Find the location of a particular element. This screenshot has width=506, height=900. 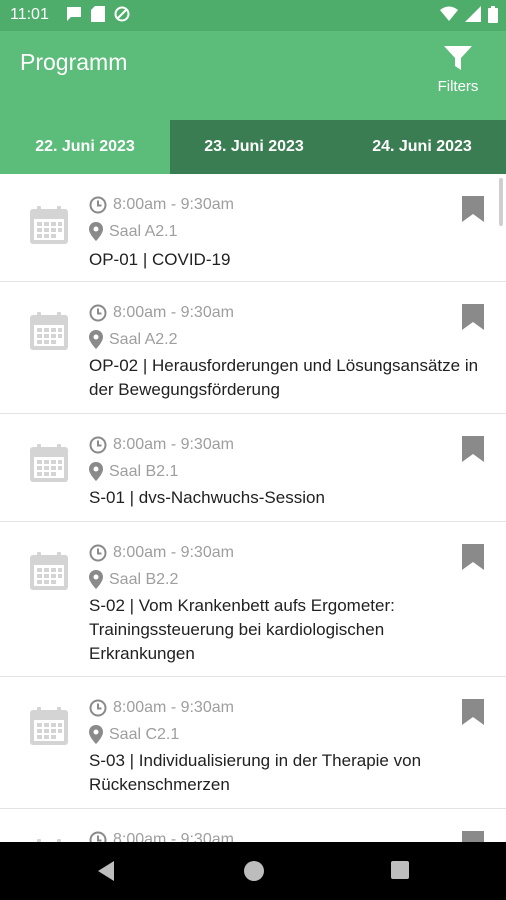

data-saver-icon is located at coordinates (122, 14).